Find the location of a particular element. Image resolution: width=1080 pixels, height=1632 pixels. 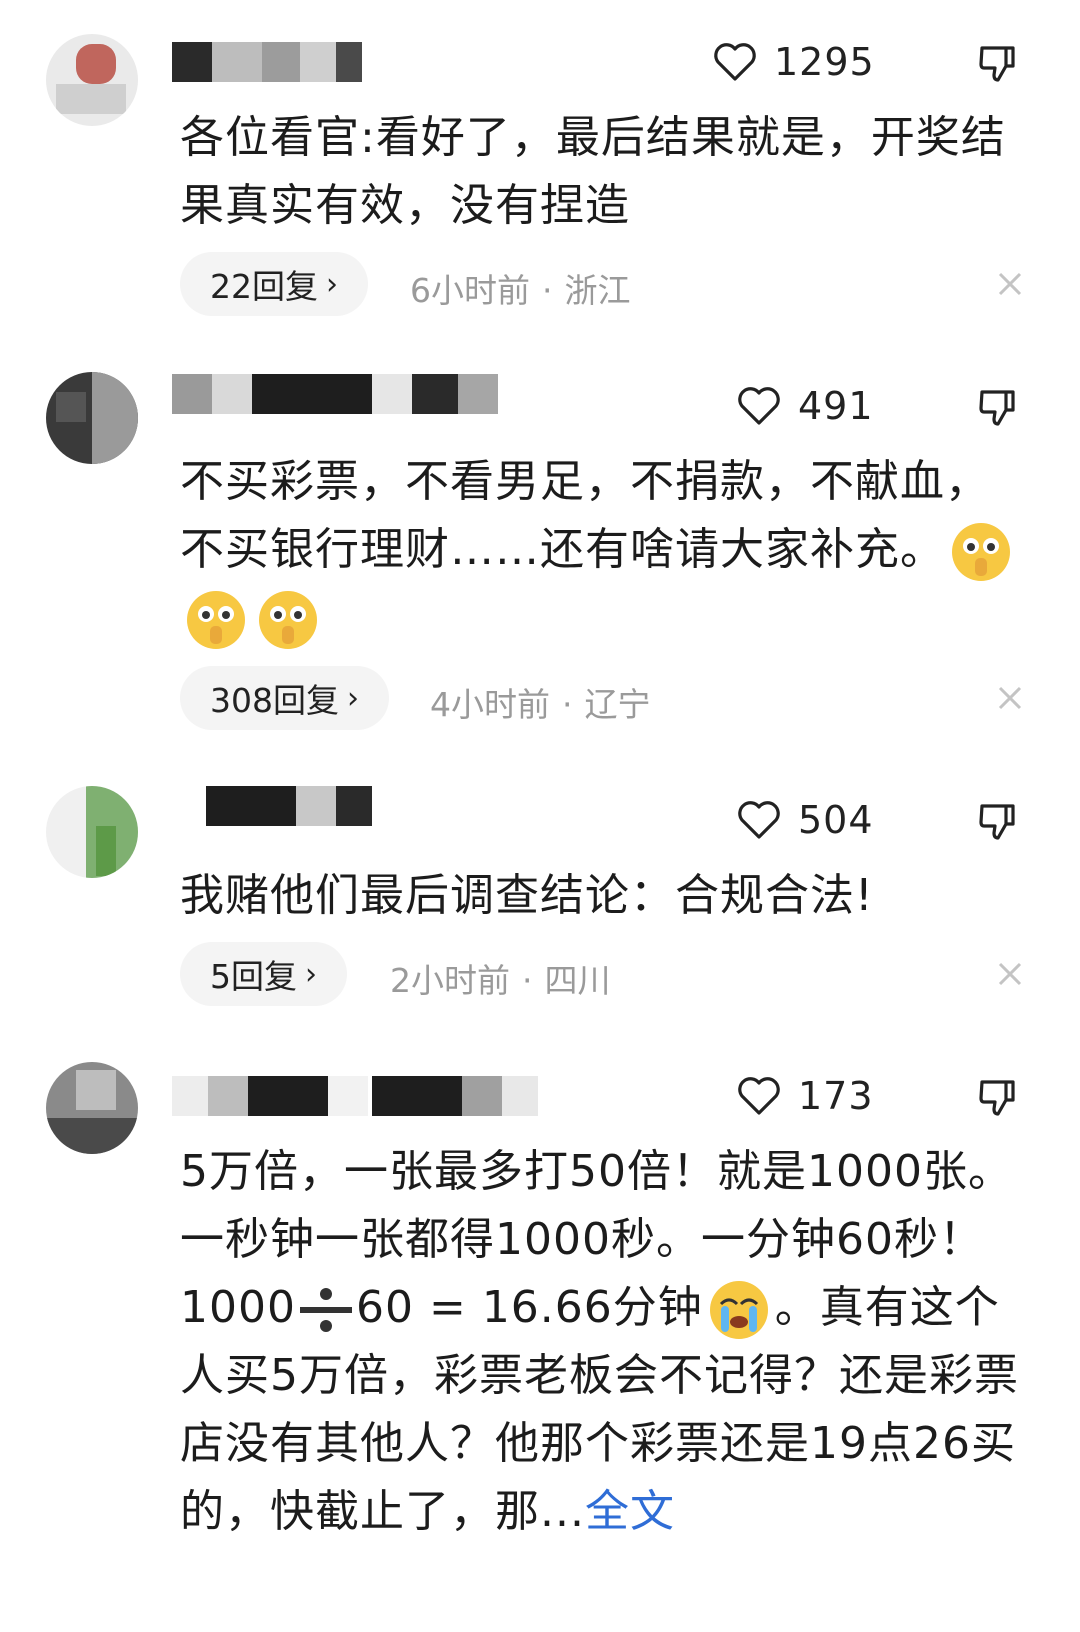

replies-count: 5回复 is located at coordinates (253, 976).